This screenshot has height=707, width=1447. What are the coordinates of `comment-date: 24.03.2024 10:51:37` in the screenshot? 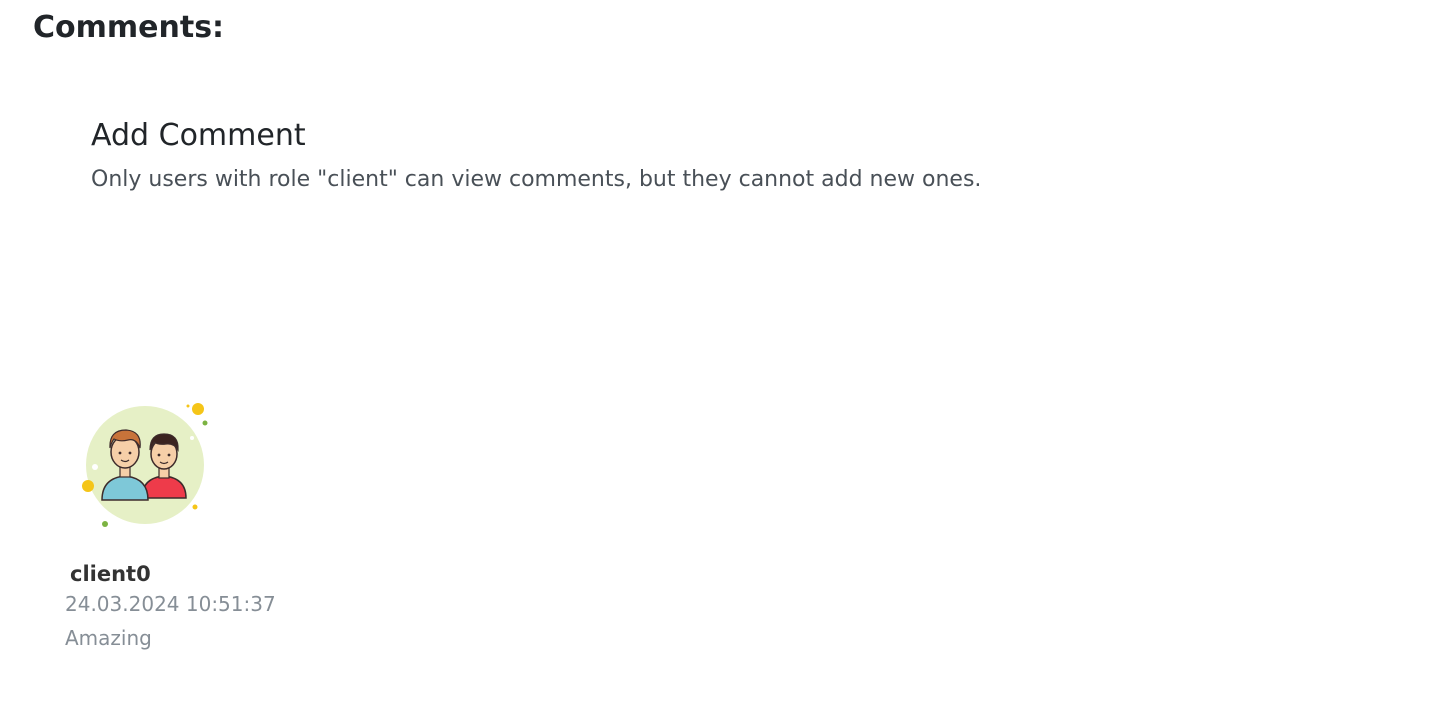 It's located at (170, 604).